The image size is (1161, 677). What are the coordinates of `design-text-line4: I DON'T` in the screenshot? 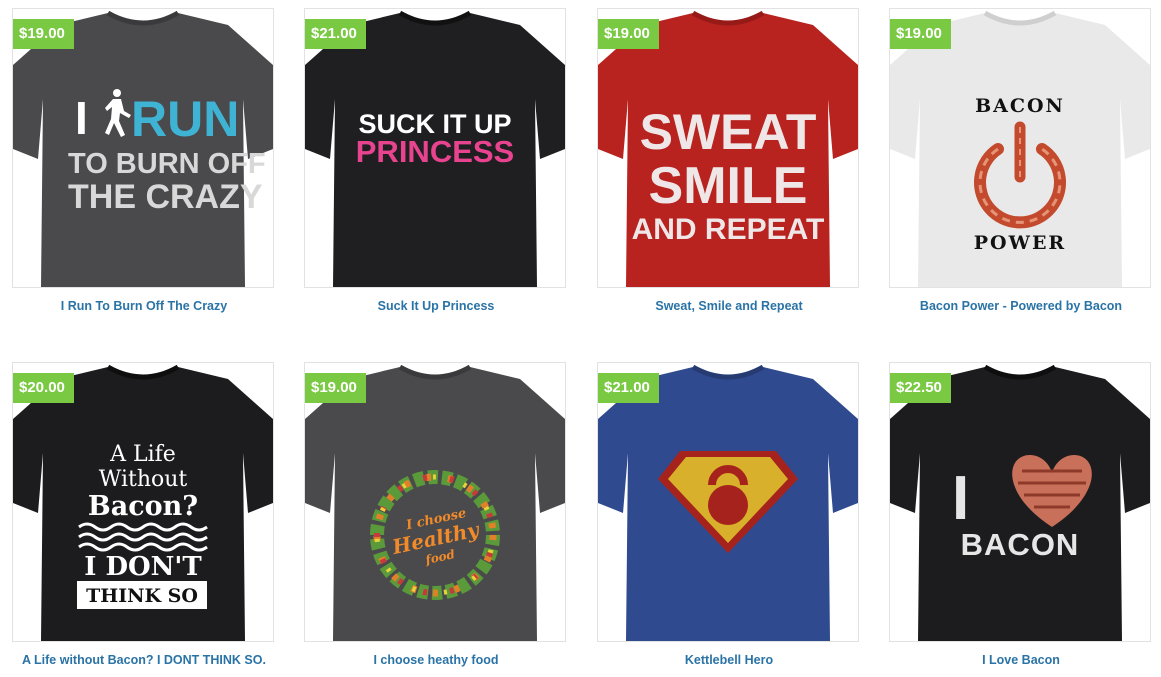 It's located at (143, 567).